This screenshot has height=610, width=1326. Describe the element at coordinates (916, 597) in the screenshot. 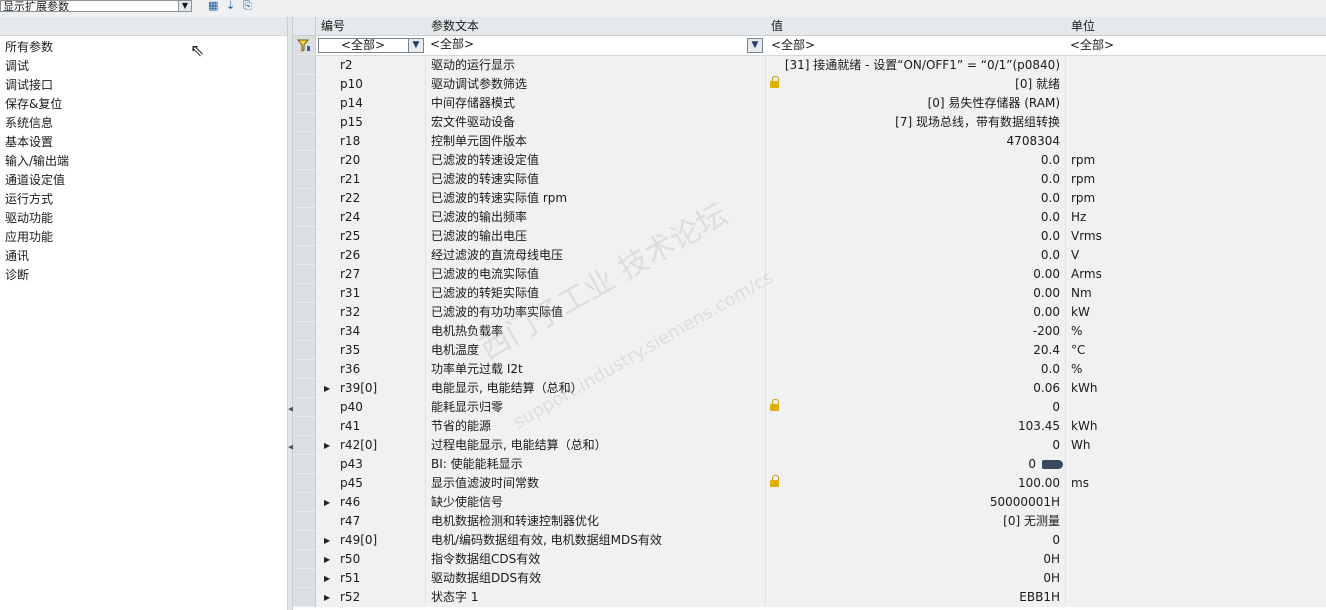

I see `parameter-value-cell: EBB1H` at that location.